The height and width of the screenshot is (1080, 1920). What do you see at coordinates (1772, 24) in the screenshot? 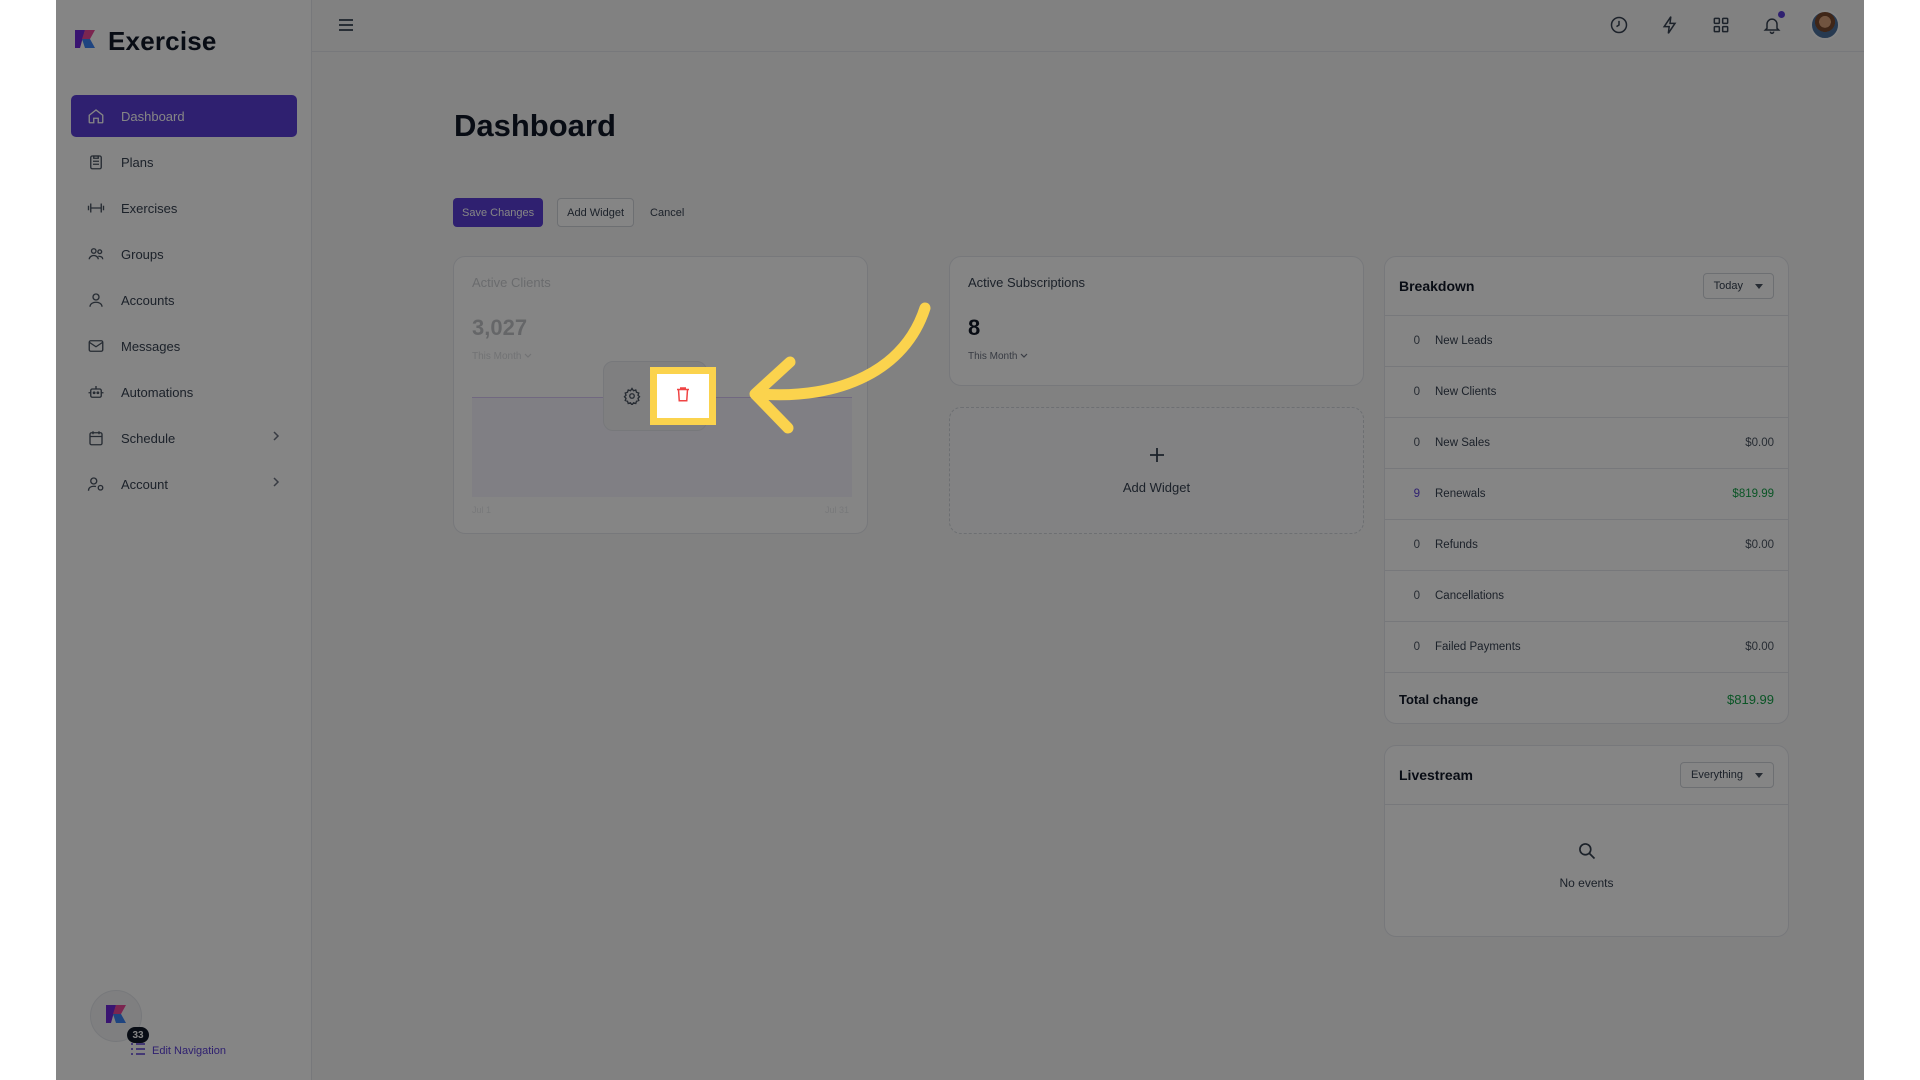
I see `bell-icon` at bounding box center [1772, 24].